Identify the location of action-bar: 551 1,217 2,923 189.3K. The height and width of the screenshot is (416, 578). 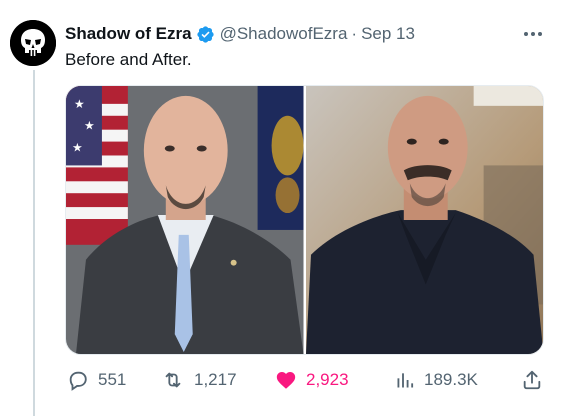
(305, 380).